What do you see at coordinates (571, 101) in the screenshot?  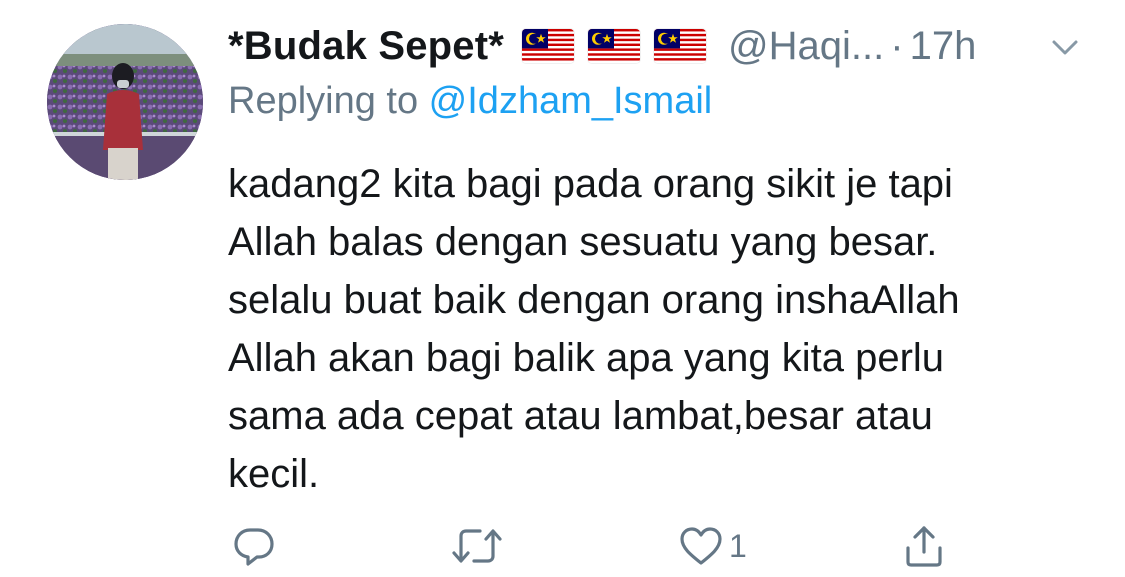 I see `replying-to-mention-link: @Idzham_Ismail` at bounding box center [571, 101].